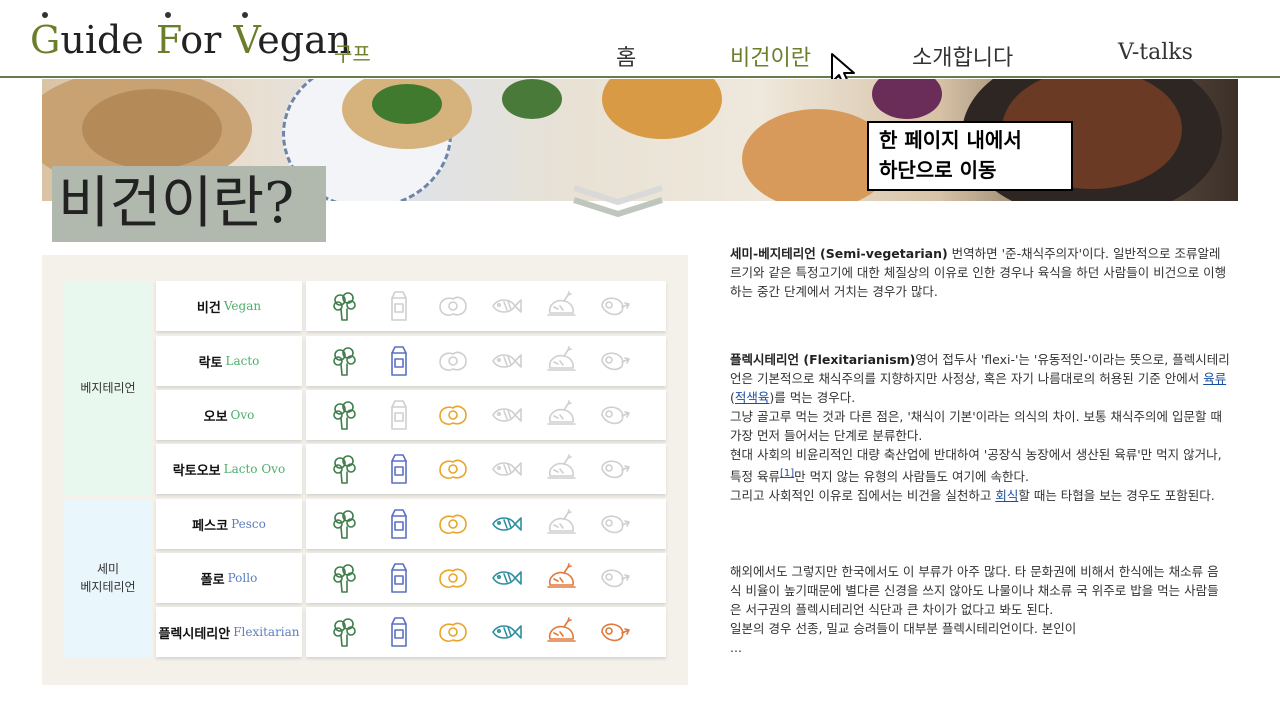 The image size is (1280, 720). Describe the element at coordinates (903, 628) in the screenshot. I see `japan-text: 일본의 경우 선종, 밀교 승려들이 대부분 플렉시테리언이다. 본인이` at that location.